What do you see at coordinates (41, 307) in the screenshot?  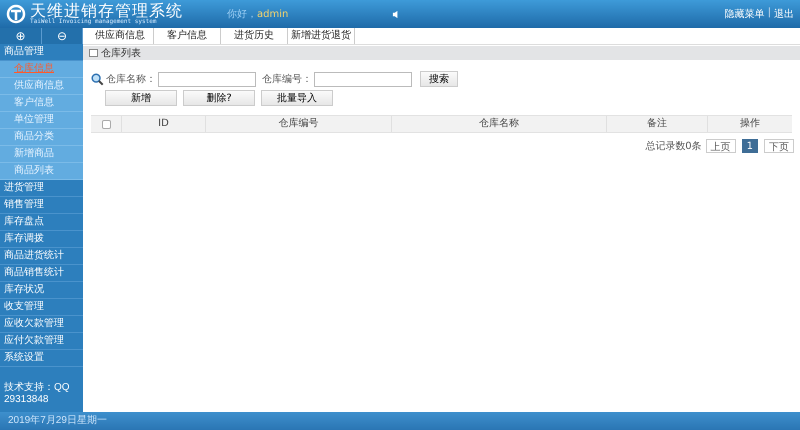 I see `sidebar-item: 收支管理` at bounding box center [41, 307].